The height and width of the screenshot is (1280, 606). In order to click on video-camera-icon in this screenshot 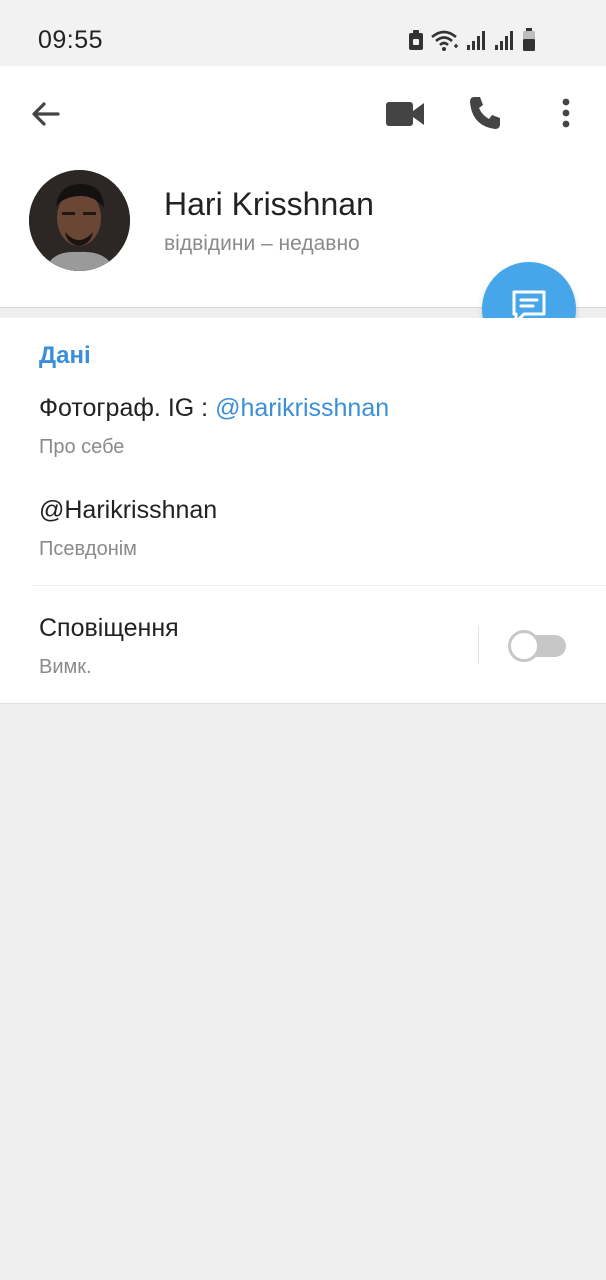, I will do `click(405, 114)`.